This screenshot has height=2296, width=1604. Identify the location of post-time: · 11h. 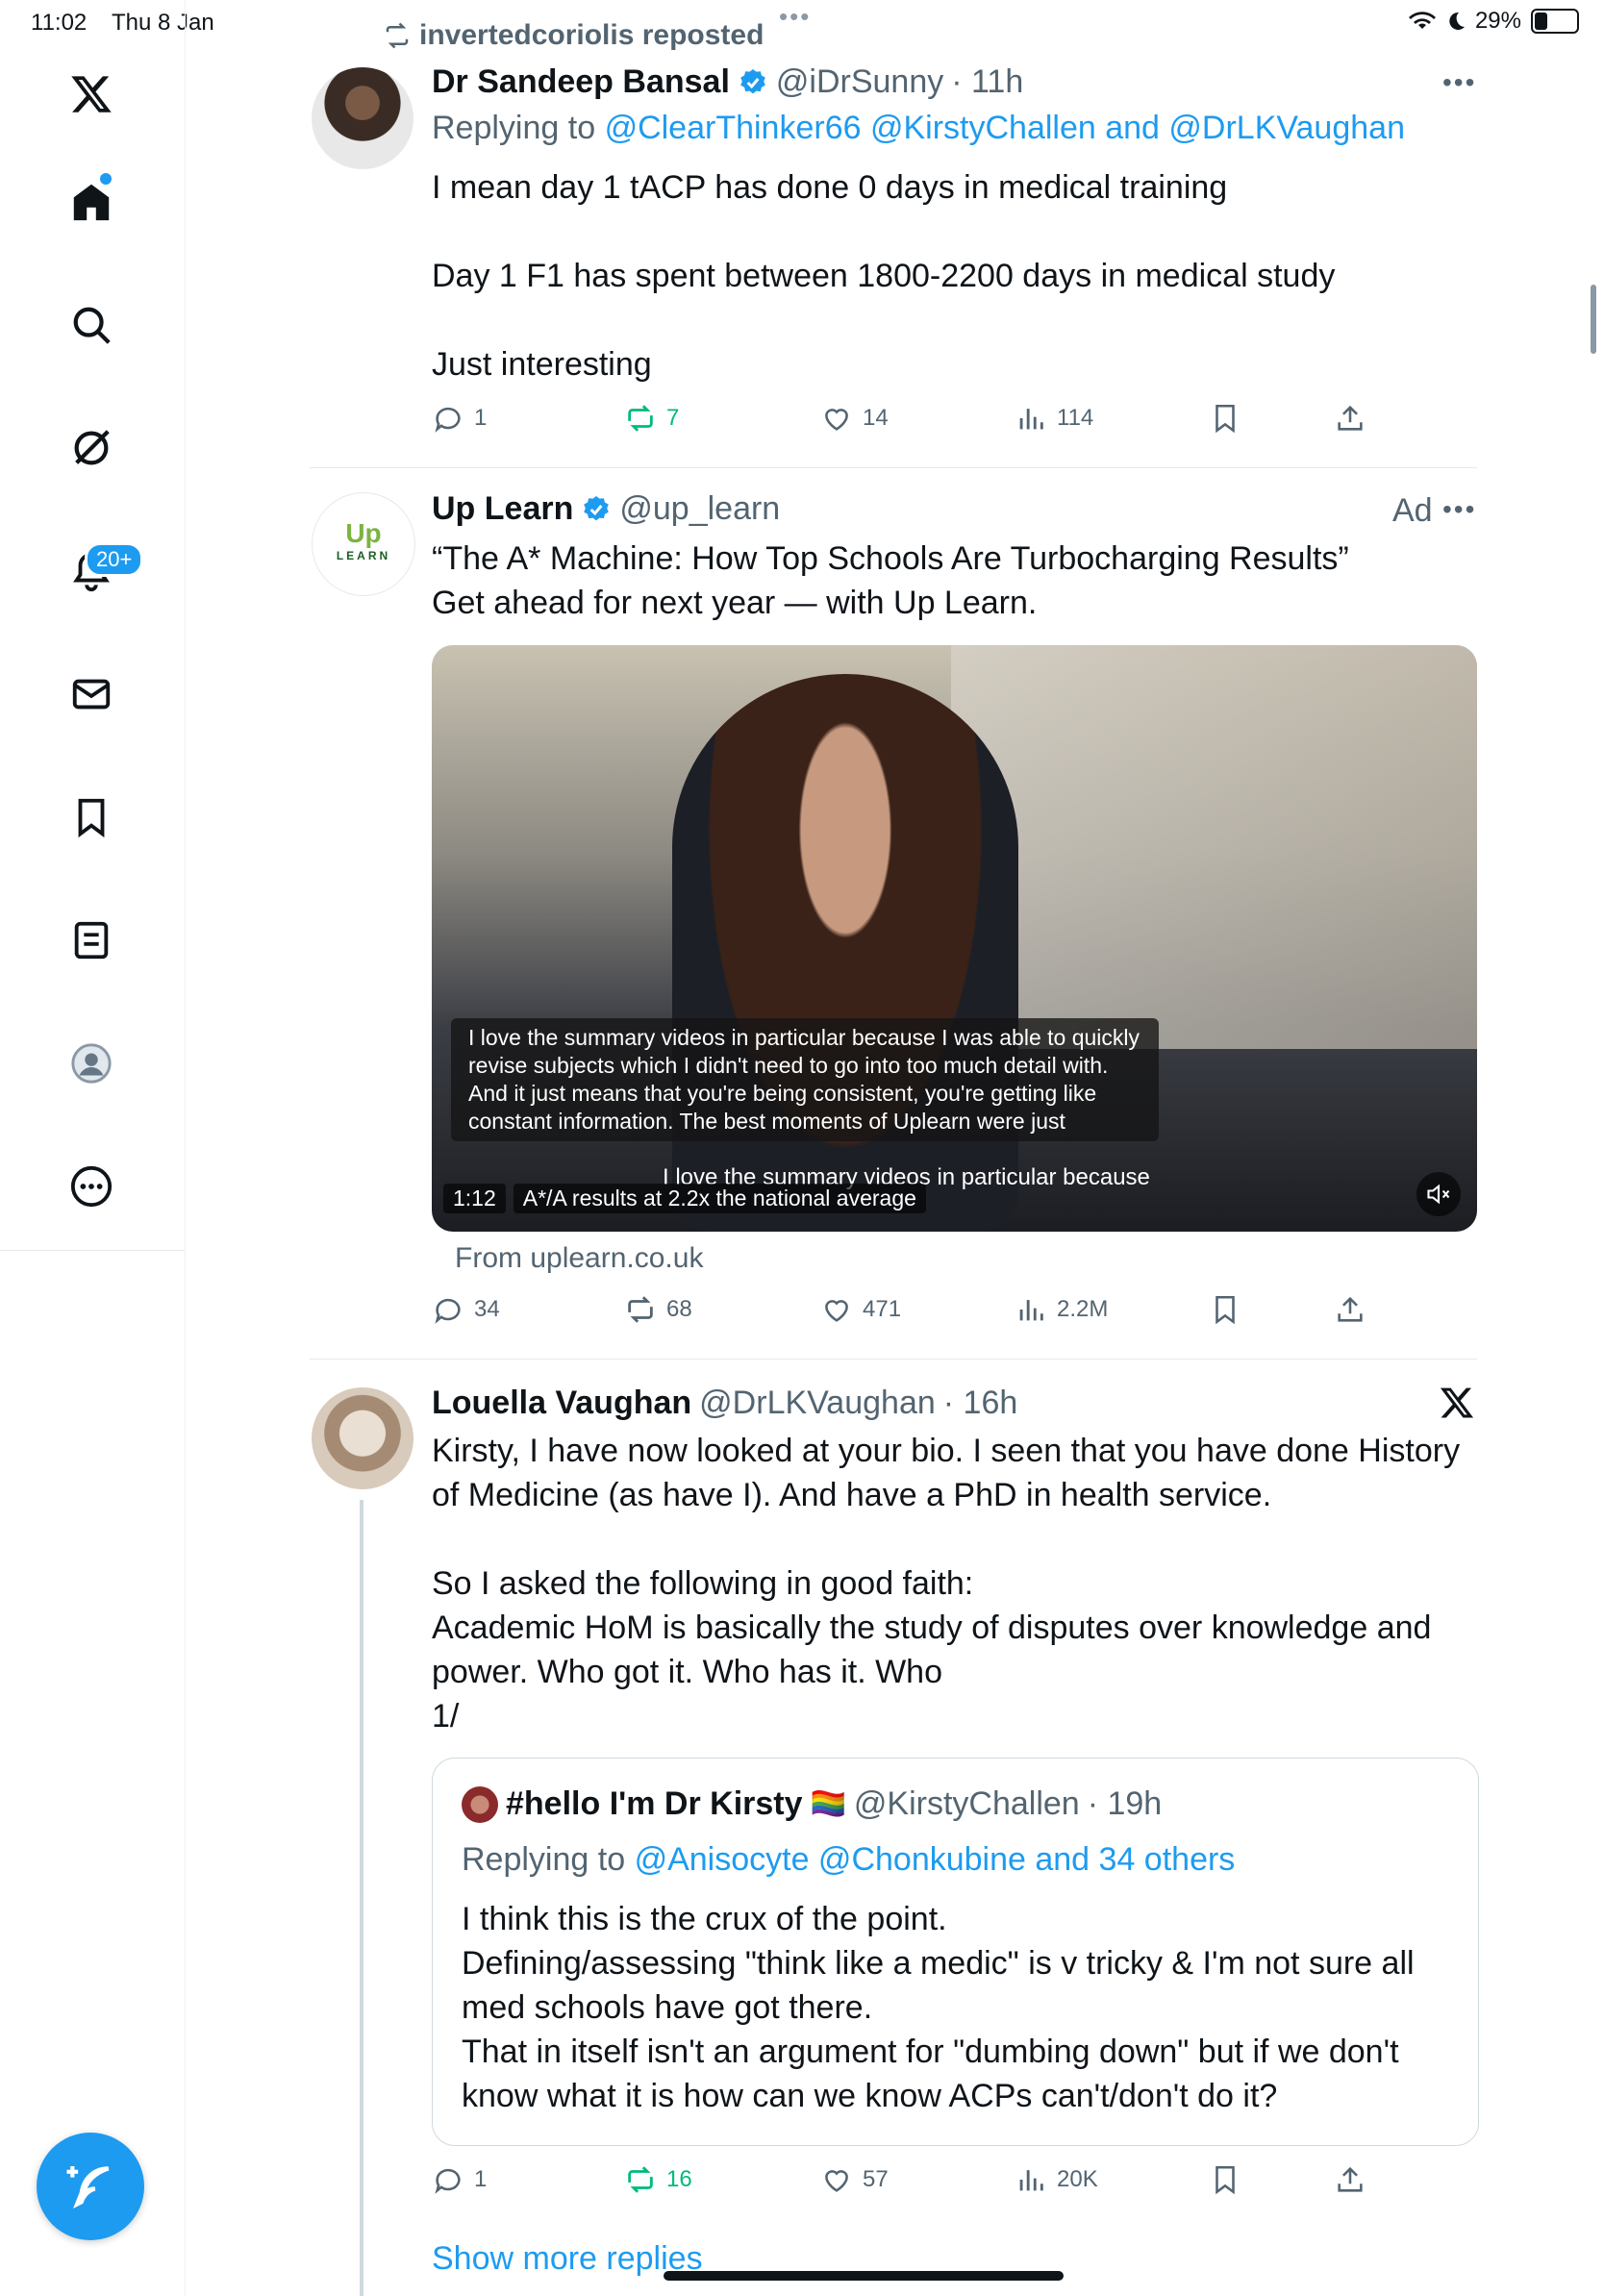
(987, 82).